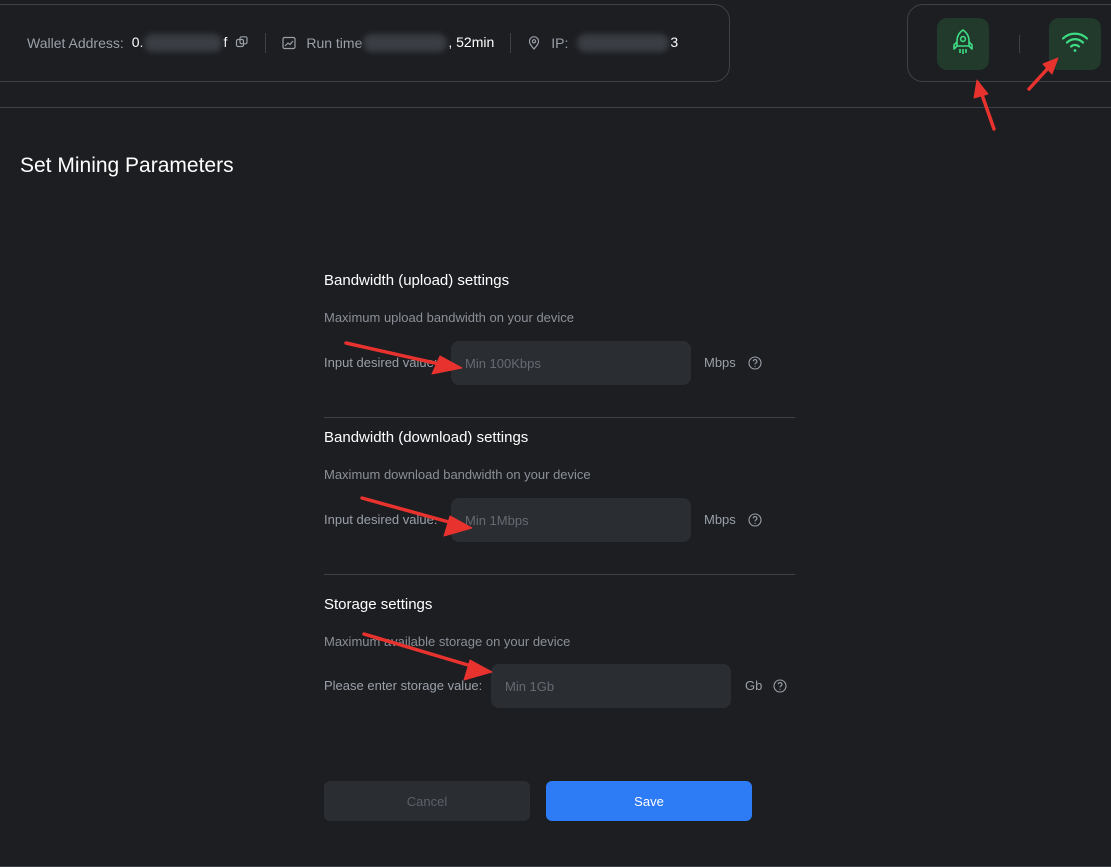  Describe the element at coordinates (471, 41) in the screenshot. I see `runtime-suffix: , 52min` at that location.